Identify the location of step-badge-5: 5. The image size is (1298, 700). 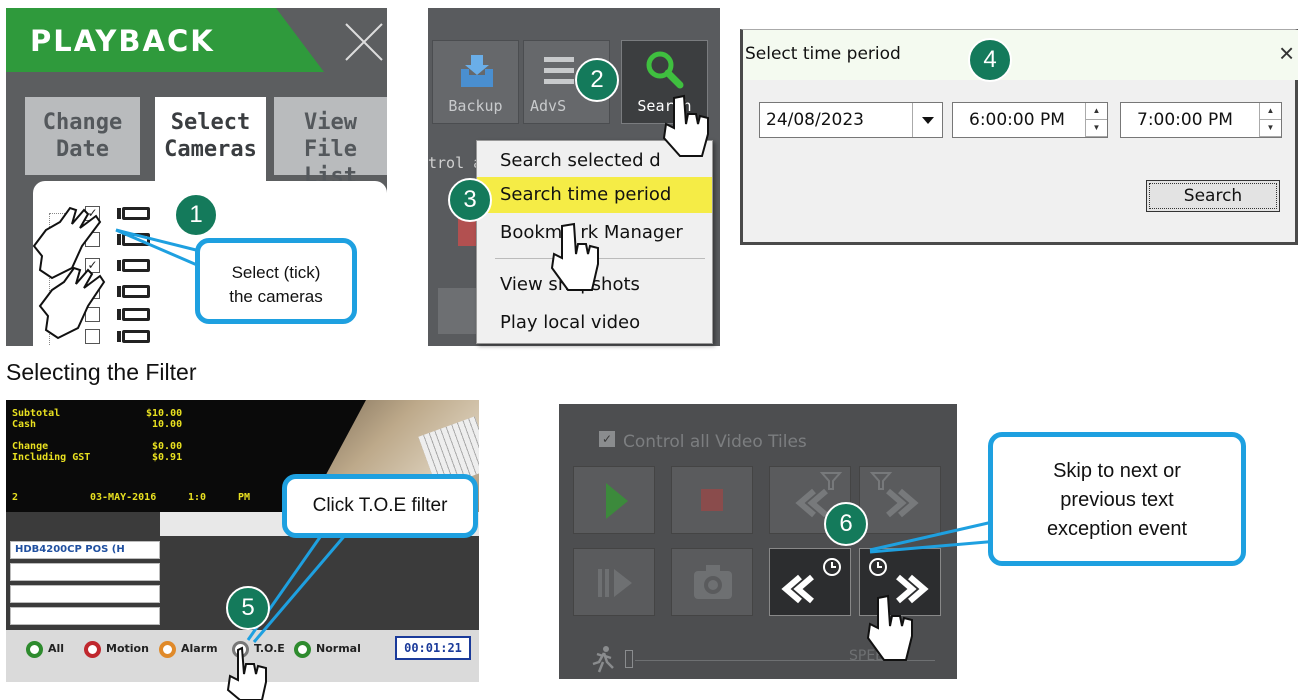
(248, 608).